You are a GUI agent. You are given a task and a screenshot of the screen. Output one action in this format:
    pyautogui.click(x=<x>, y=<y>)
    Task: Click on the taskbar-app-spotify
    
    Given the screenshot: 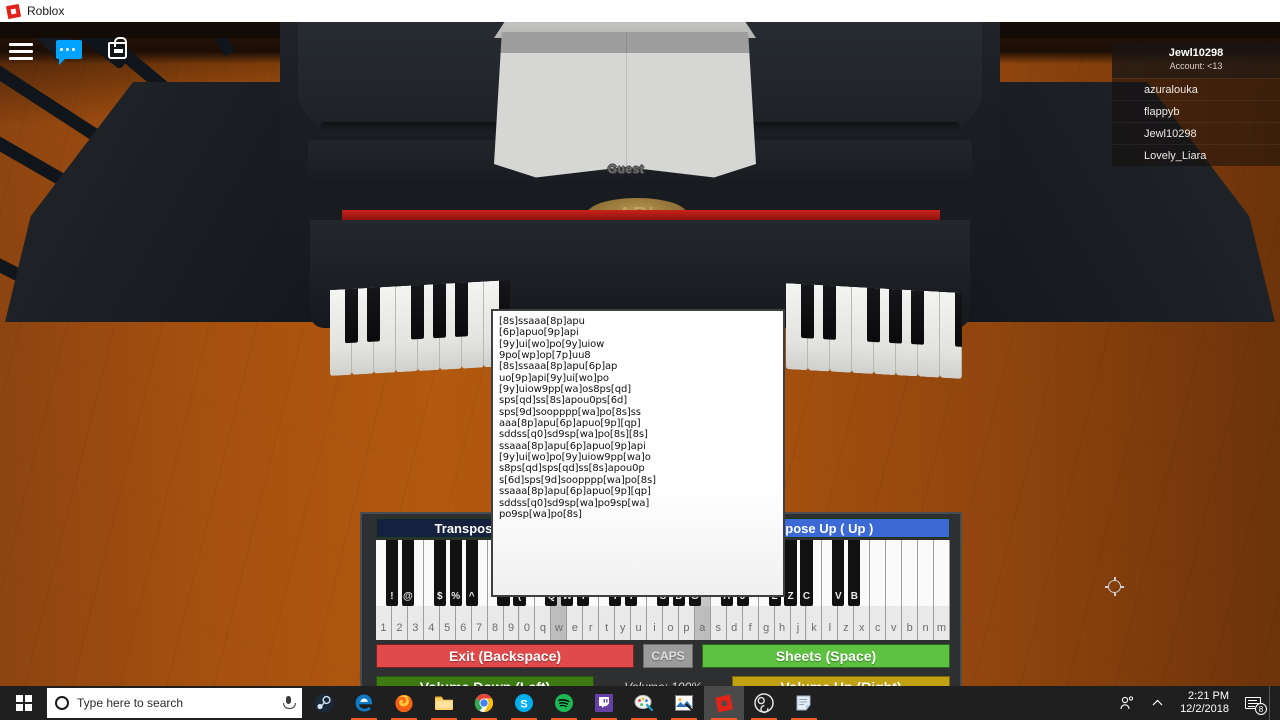 What is the action you would take?
    pyautogui.click(x=564, y=703)
    